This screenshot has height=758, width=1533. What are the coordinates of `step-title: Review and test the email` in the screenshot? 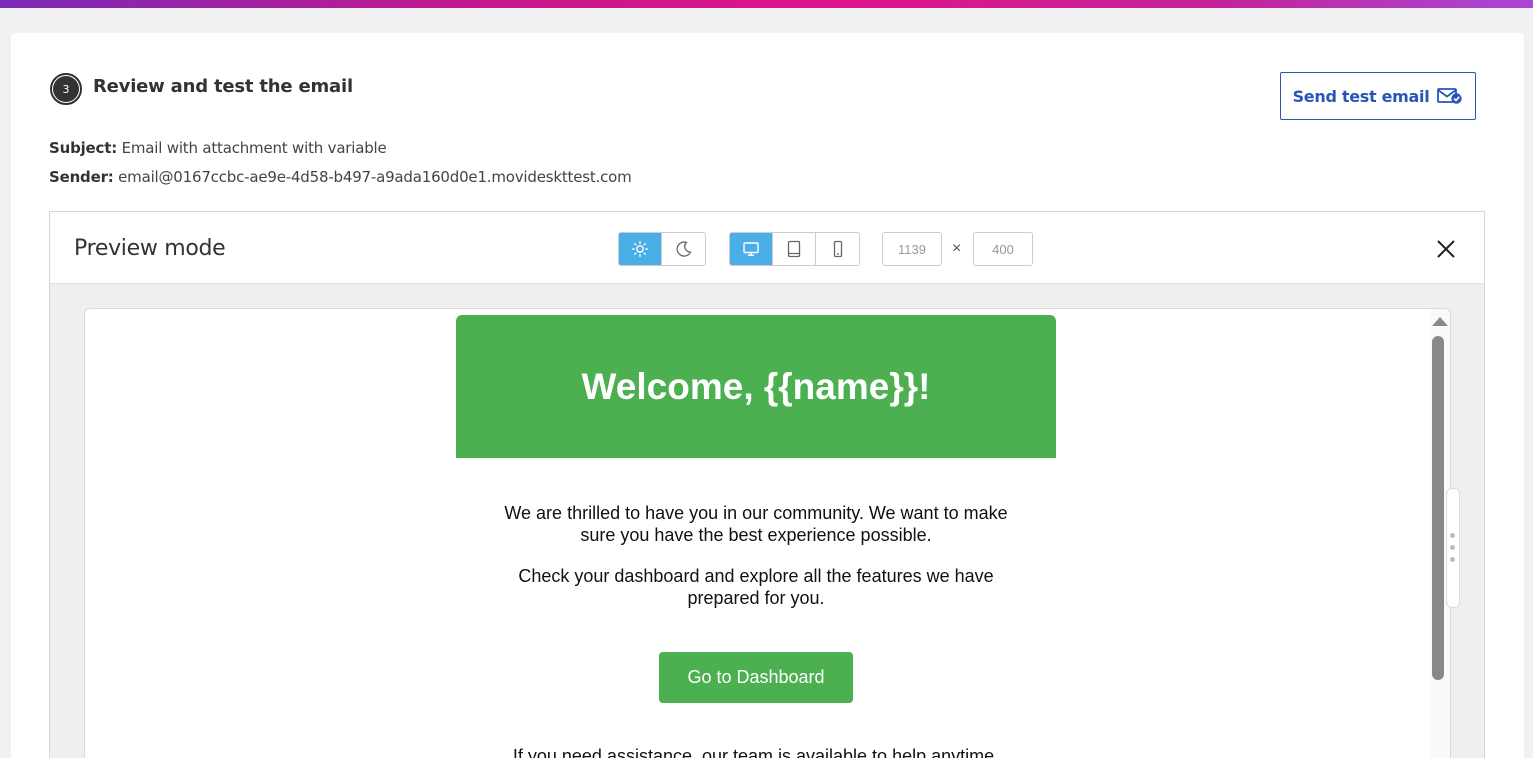 It's located at (223, 86).